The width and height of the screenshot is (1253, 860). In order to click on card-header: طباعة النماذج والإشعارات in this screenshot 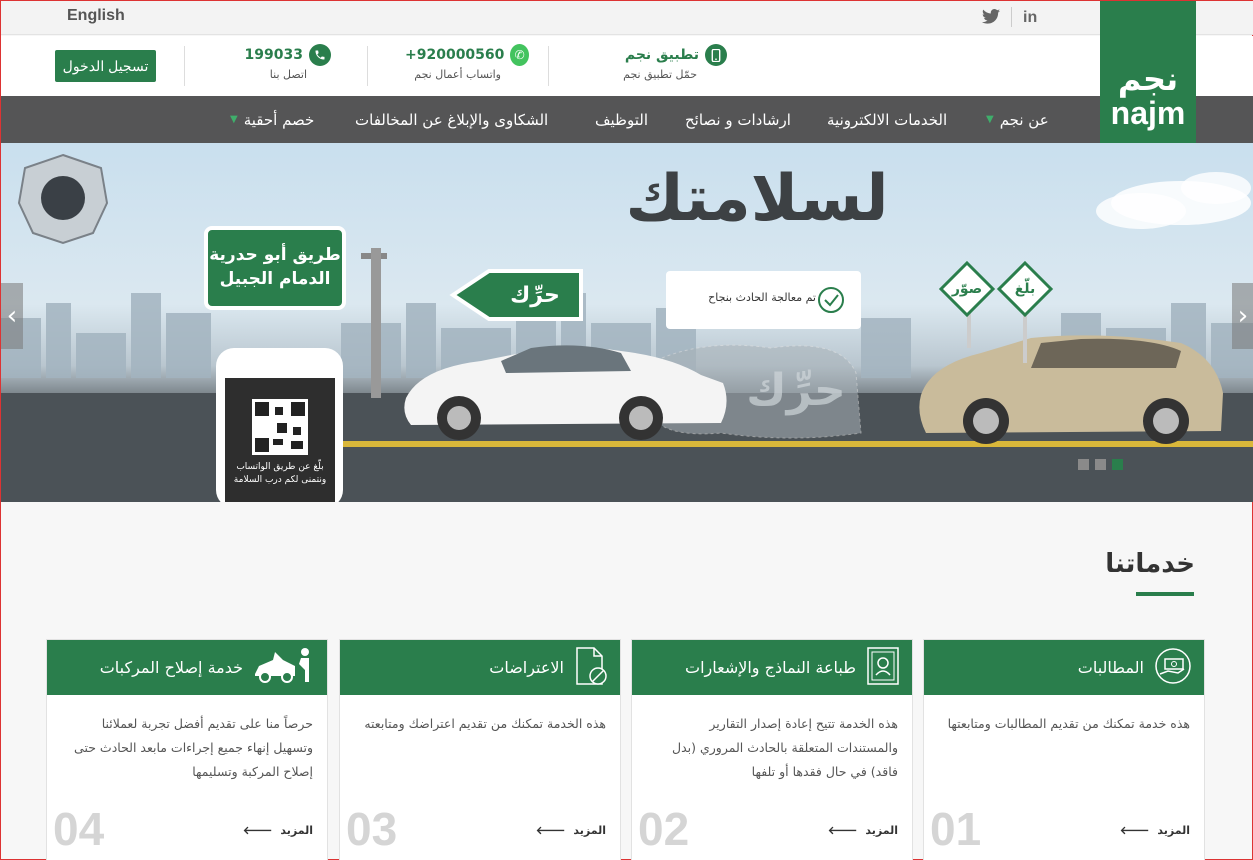, I will do `click(772, 667)`.